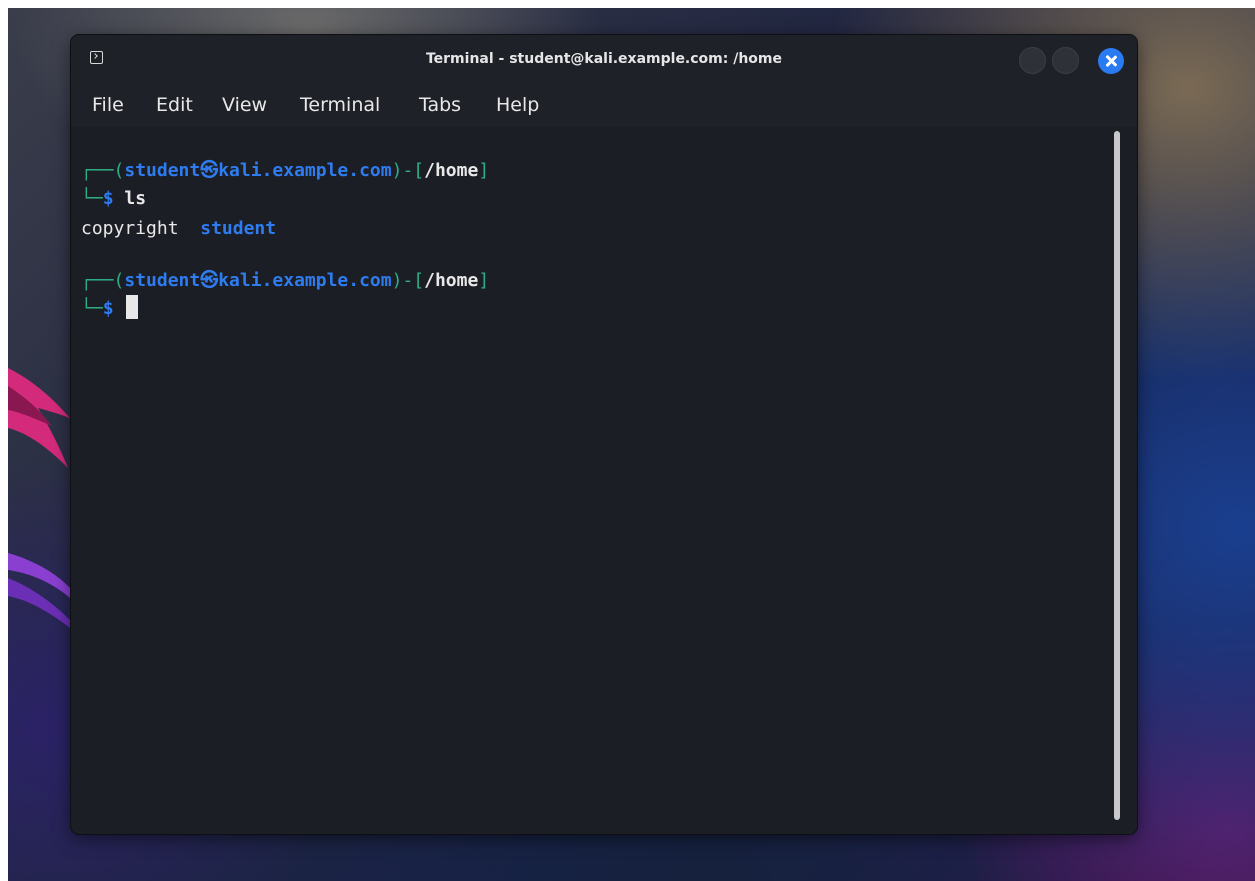 Image resolution: width=1255 pixels, height=881 pixels. I want to click on output-line: copyright student, so click(178, 229).